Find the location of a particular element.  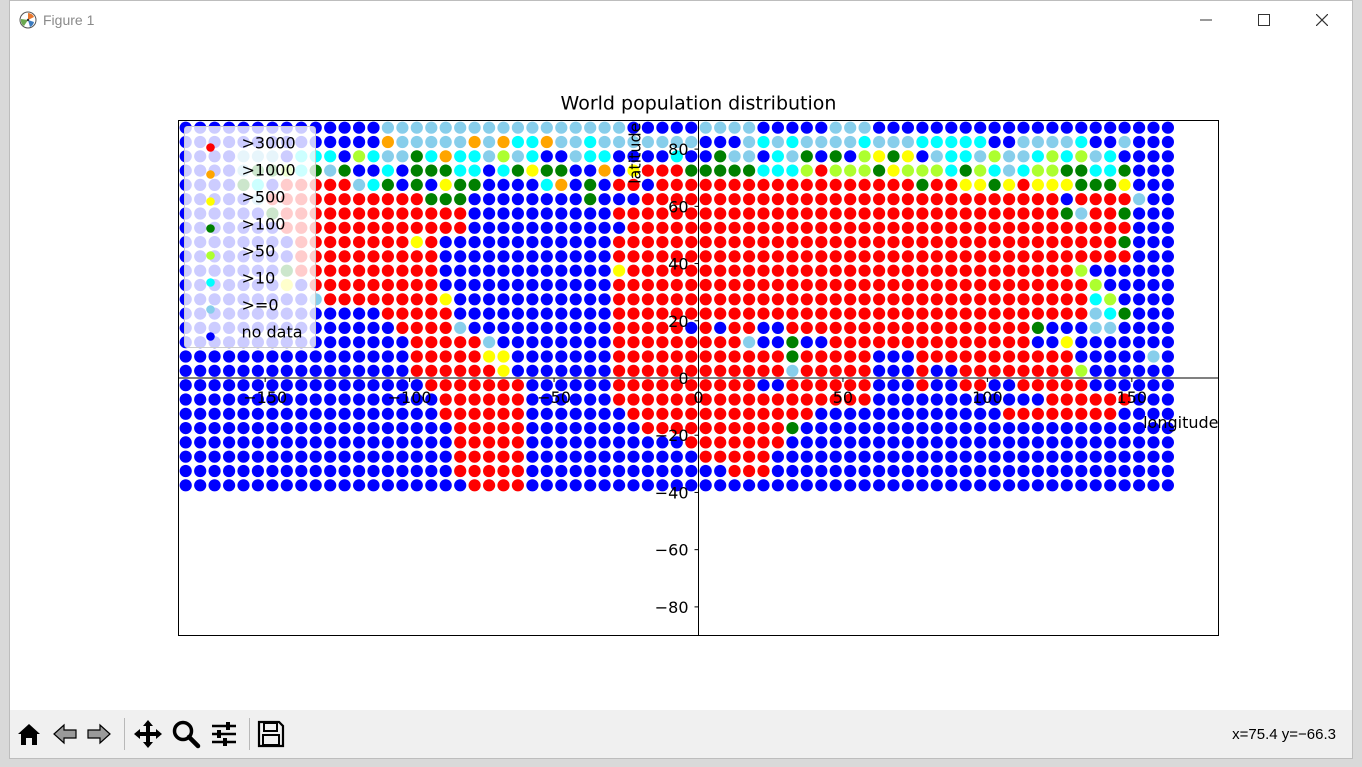

close-button is located at coordinates (1322, 20).